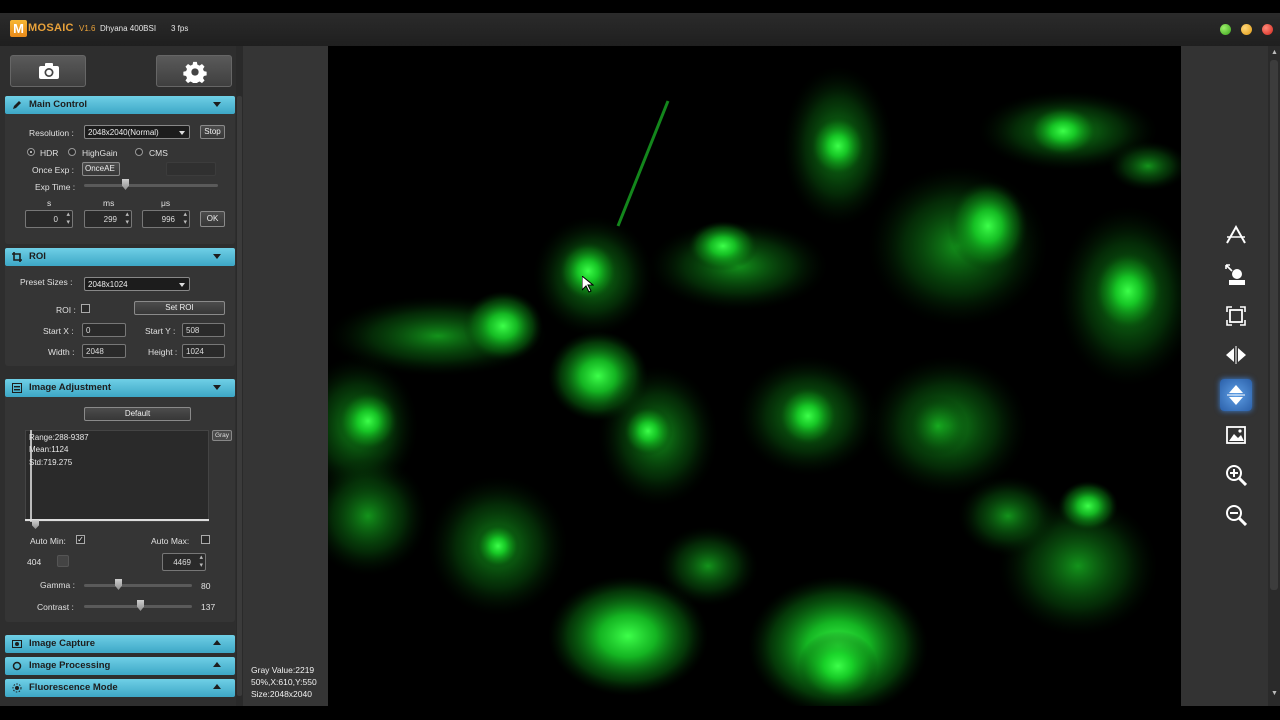 The width and height of the screenshot is (1280, 720). I want to click on exp-us-stepper: 996, so click(166, 219).